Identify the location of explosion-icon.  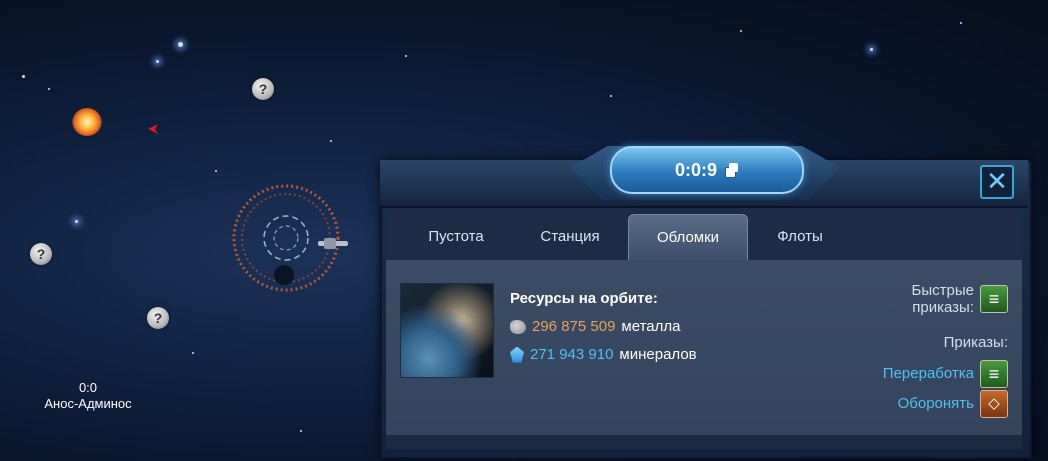
(87, 122).